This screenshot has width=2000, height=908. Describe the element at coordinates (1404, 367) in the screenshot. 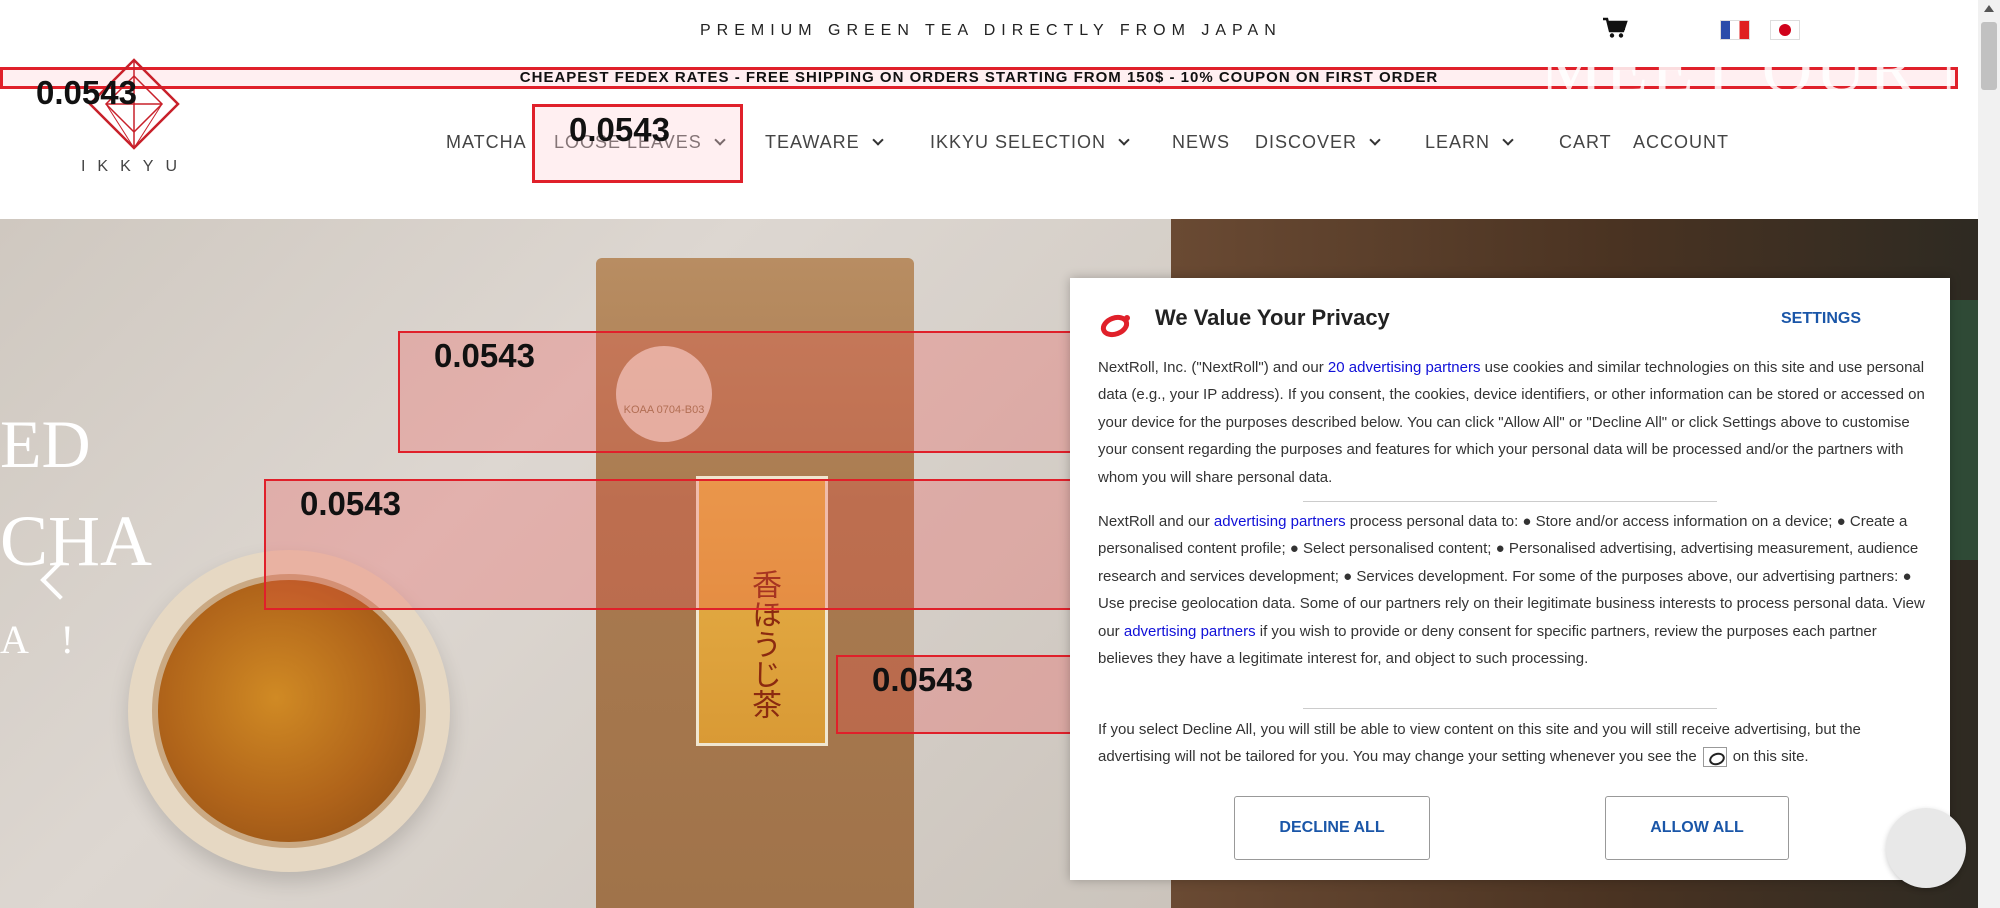

I see `advertising-partners-link: 20 advertising partners` at that location.